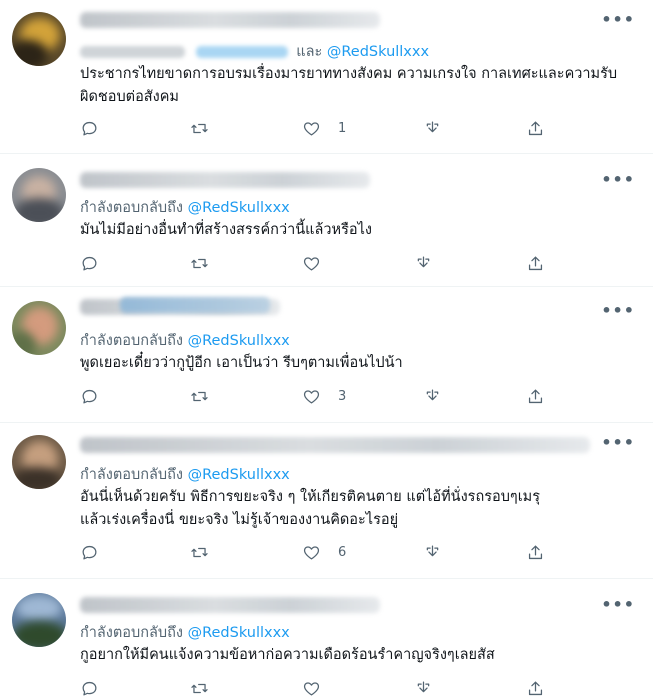  I want to click on like-button: 3, so click(324, 396).